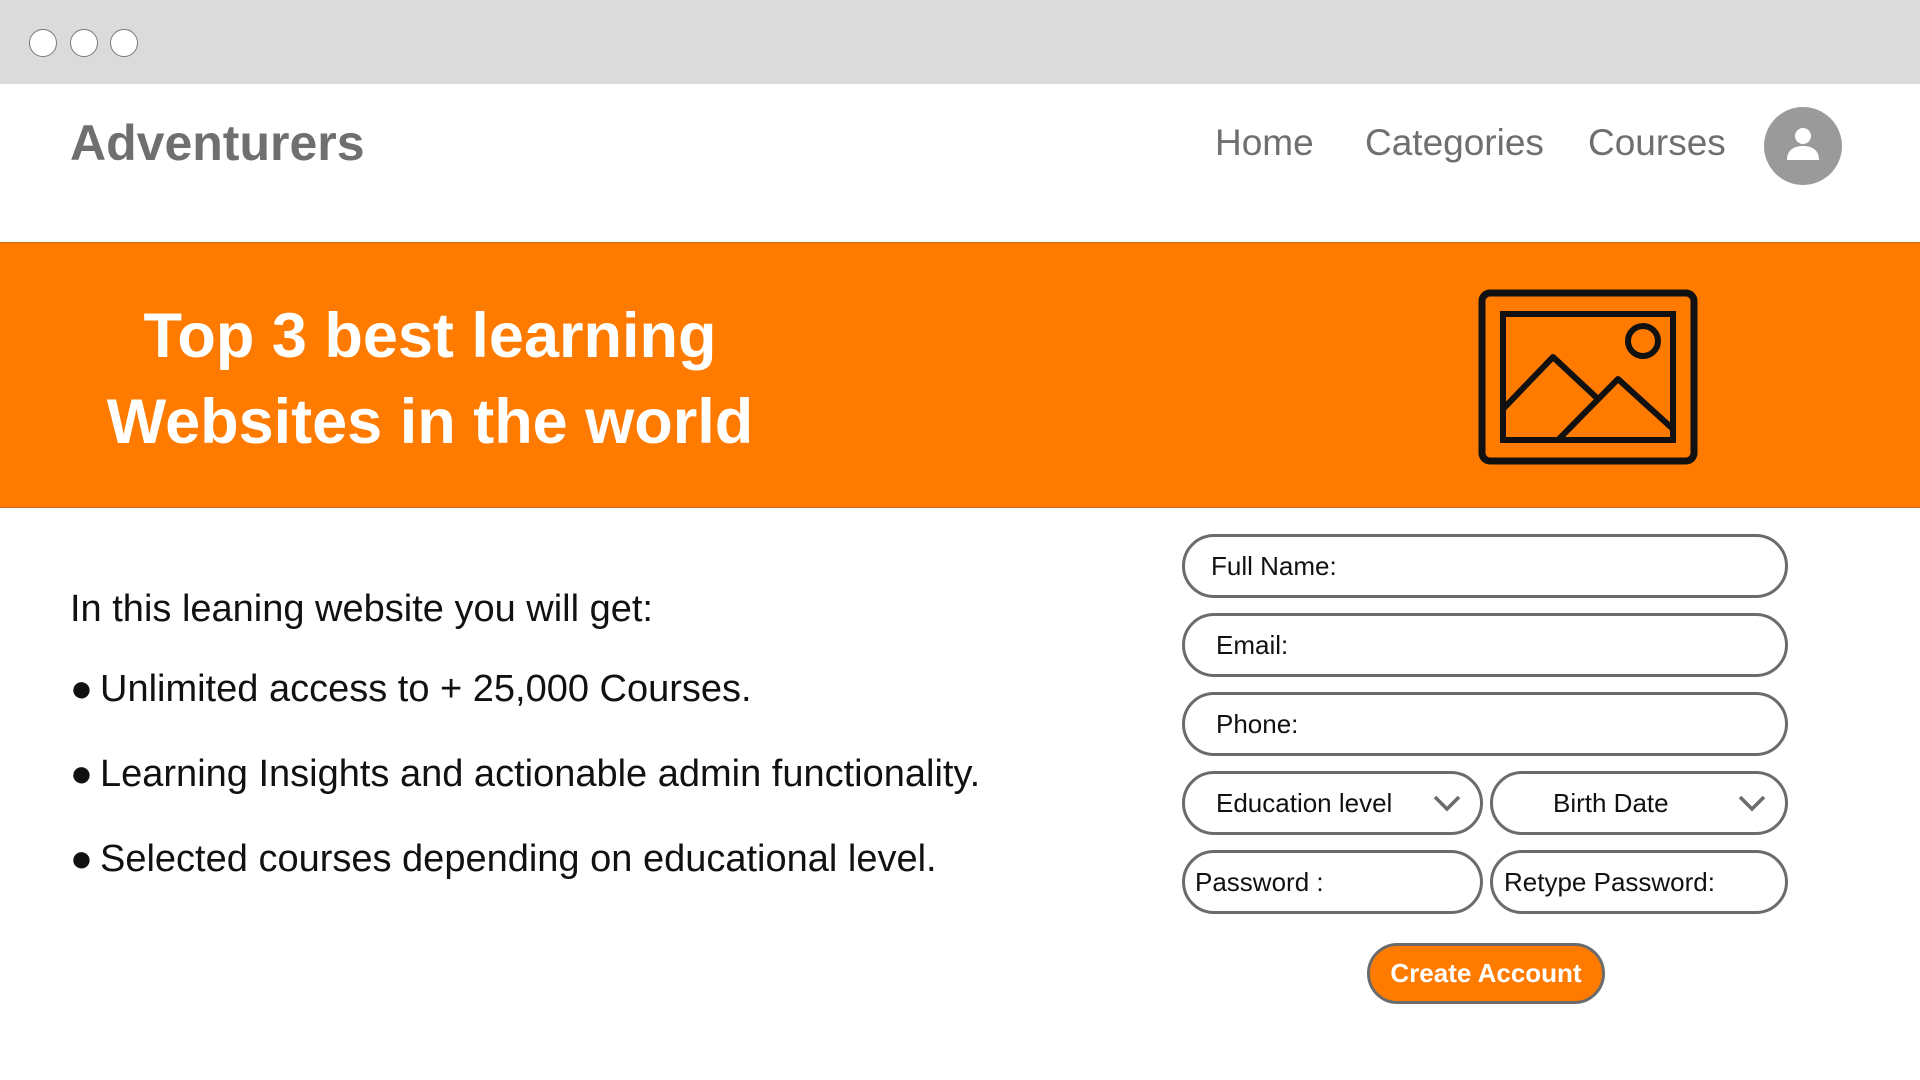 The width and height of the screenshot is (1920, 1080). I want to click on email-label: Email:, so click(1252, 644).